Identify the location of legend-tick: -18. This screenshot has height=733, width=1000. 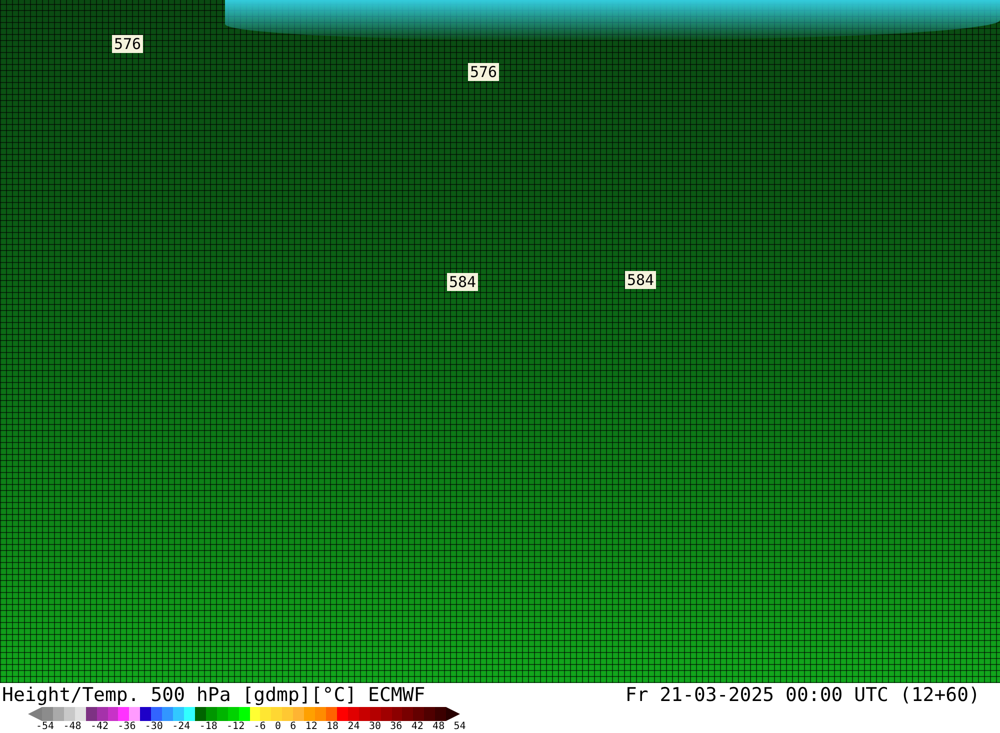
(208, 727).